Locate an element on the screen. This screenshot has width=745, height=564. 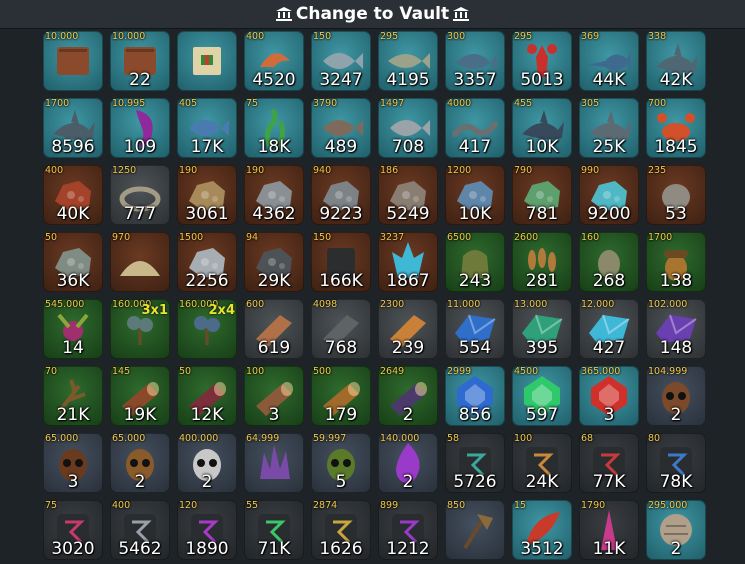
item-tile: 68 77K is located at coordinates (609, 463).